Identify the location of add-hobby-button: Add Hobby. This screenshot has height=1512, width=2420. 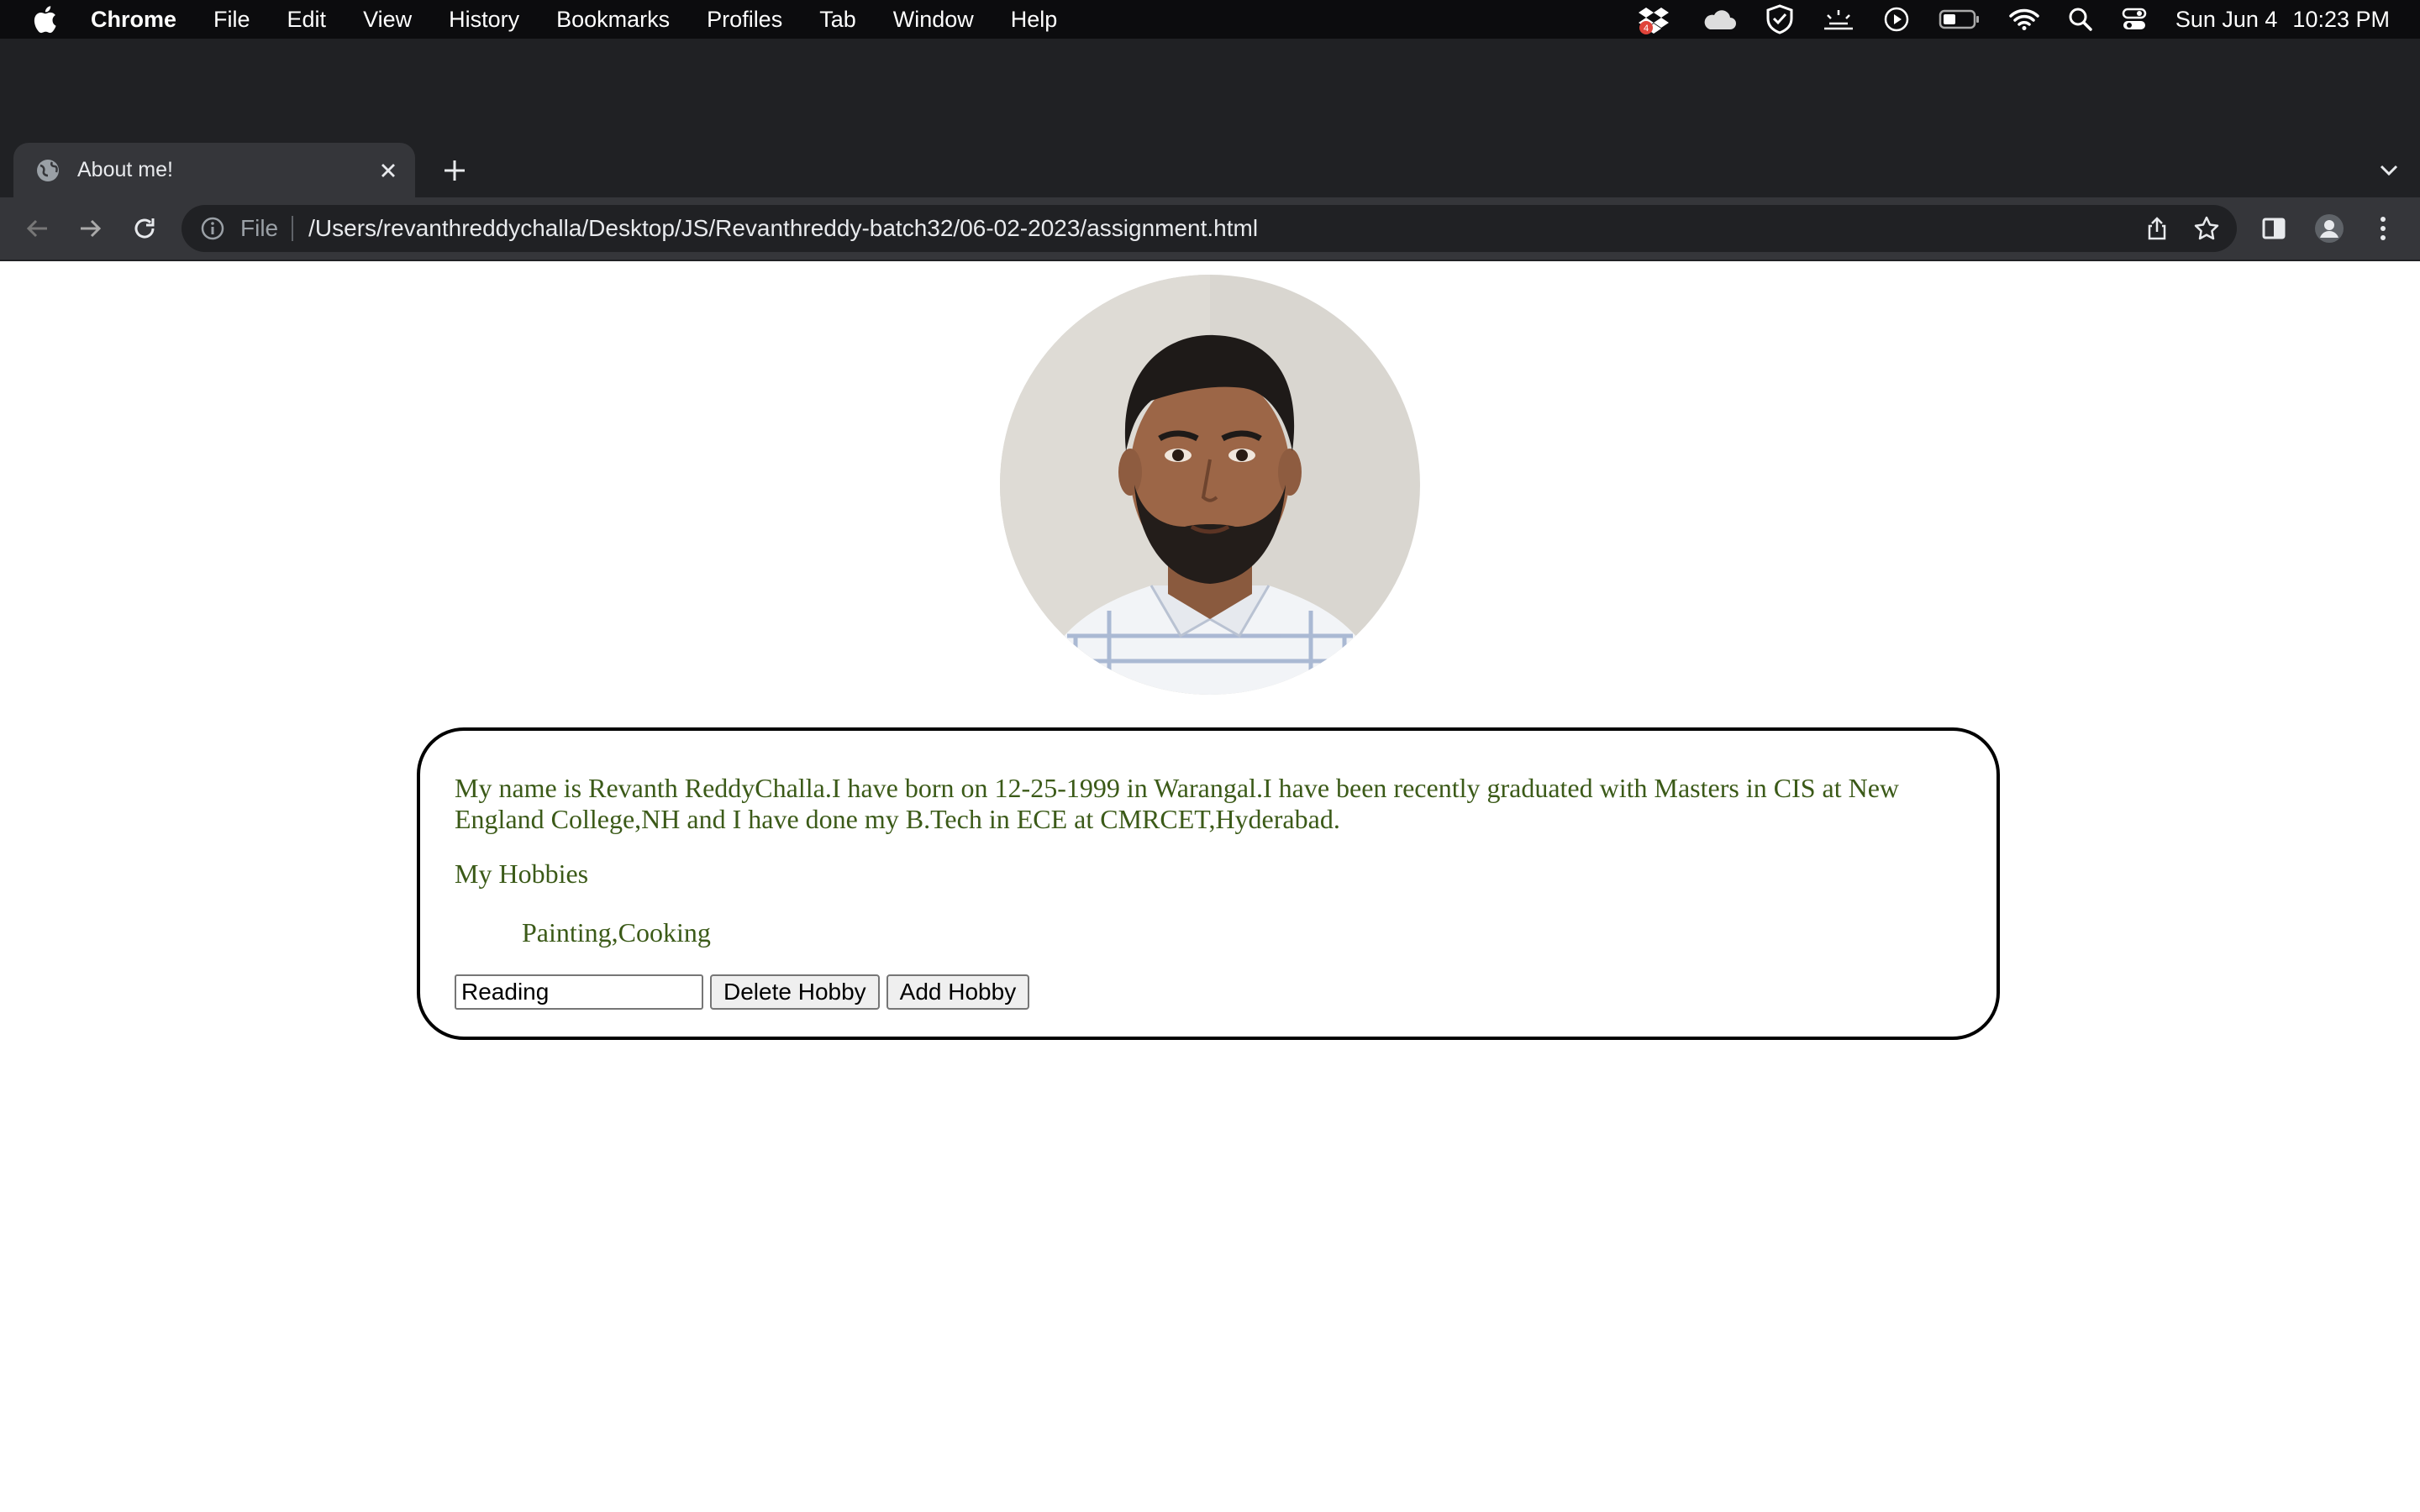
(958, 992).